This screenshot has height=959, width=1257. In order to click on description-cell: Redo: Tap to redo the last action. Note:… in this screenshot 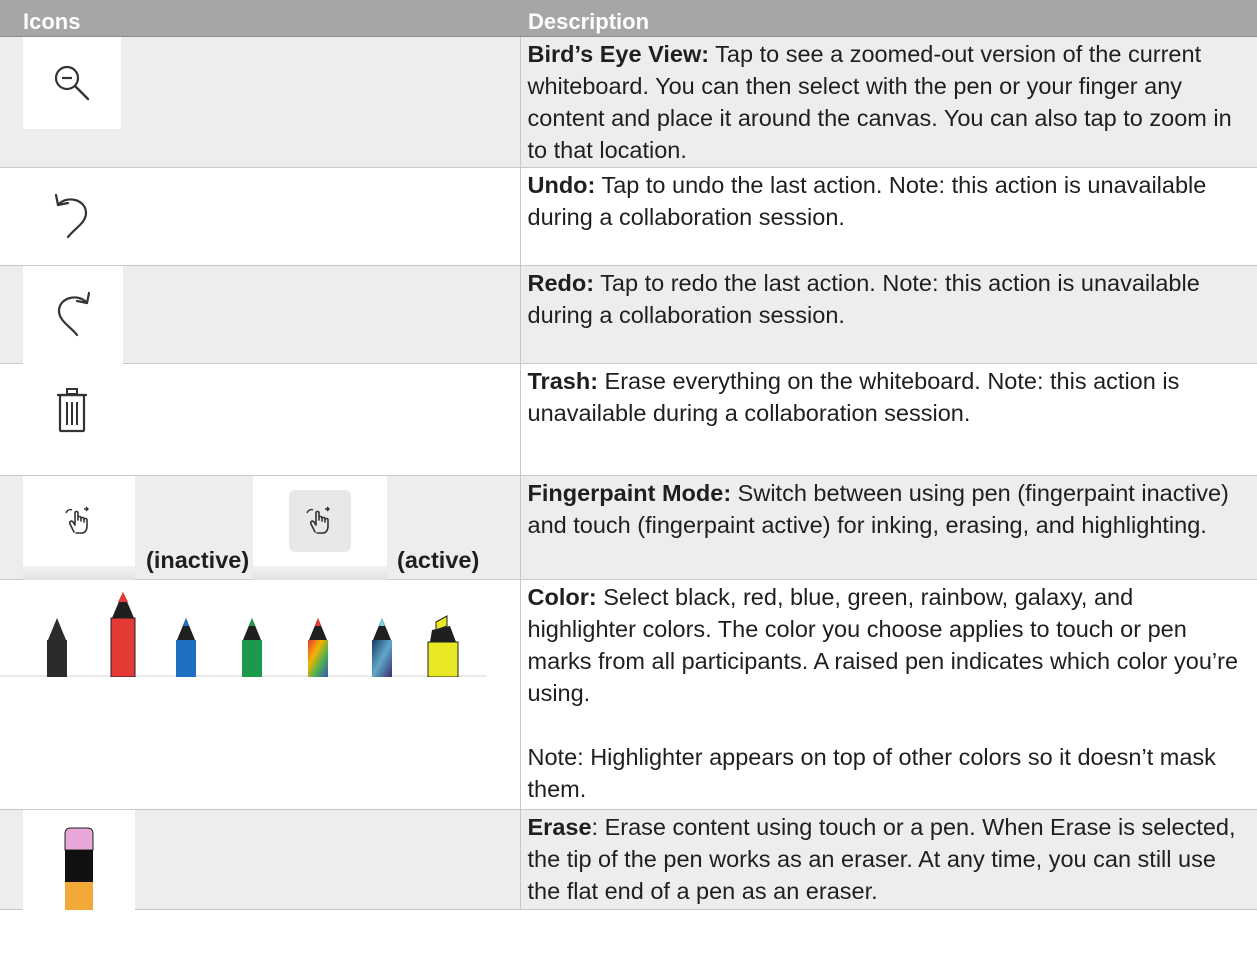, I will do `click(888, 314)`.